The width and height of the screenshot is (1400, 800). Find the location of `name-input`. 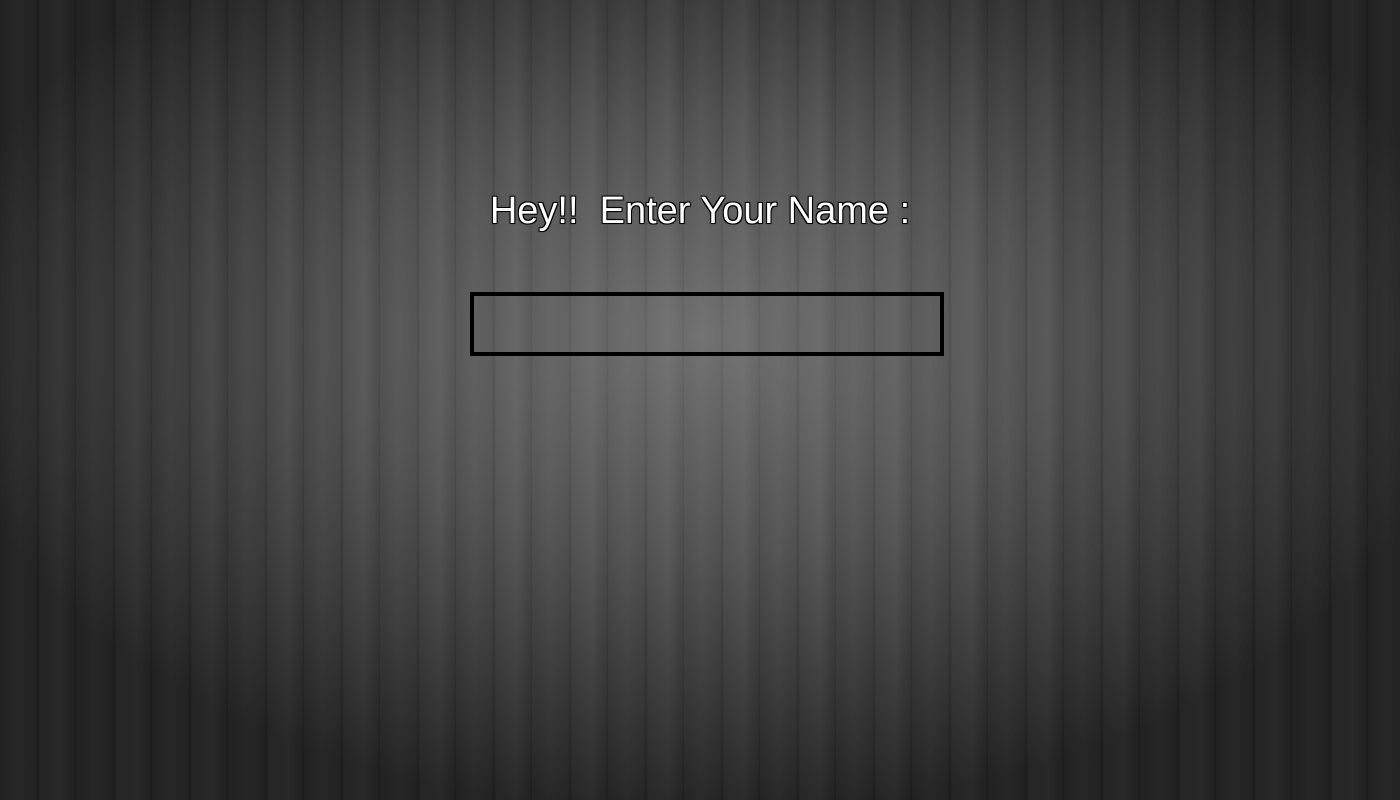

name-input is located at coordinates (707, 324).